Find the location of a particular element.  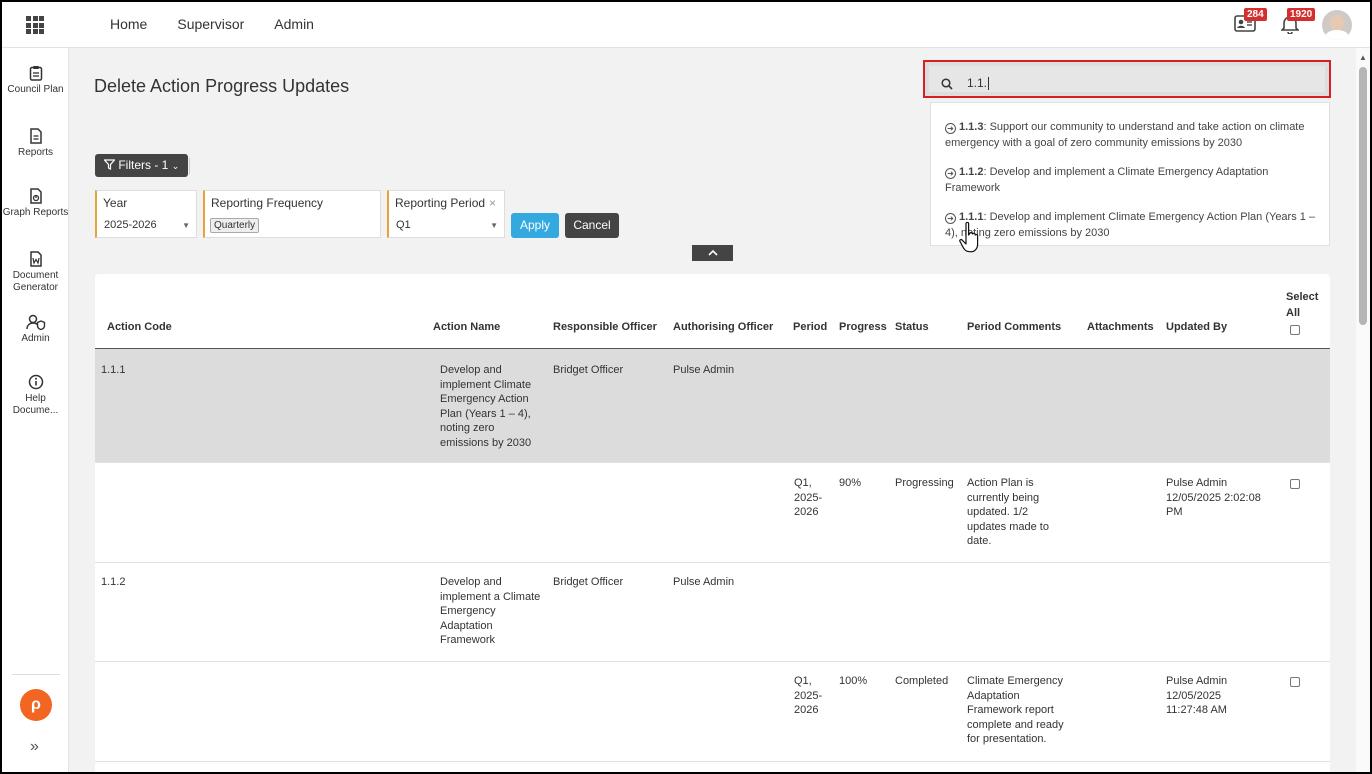

expand-sidebar-icon: » is located at coordinates (34, 747).